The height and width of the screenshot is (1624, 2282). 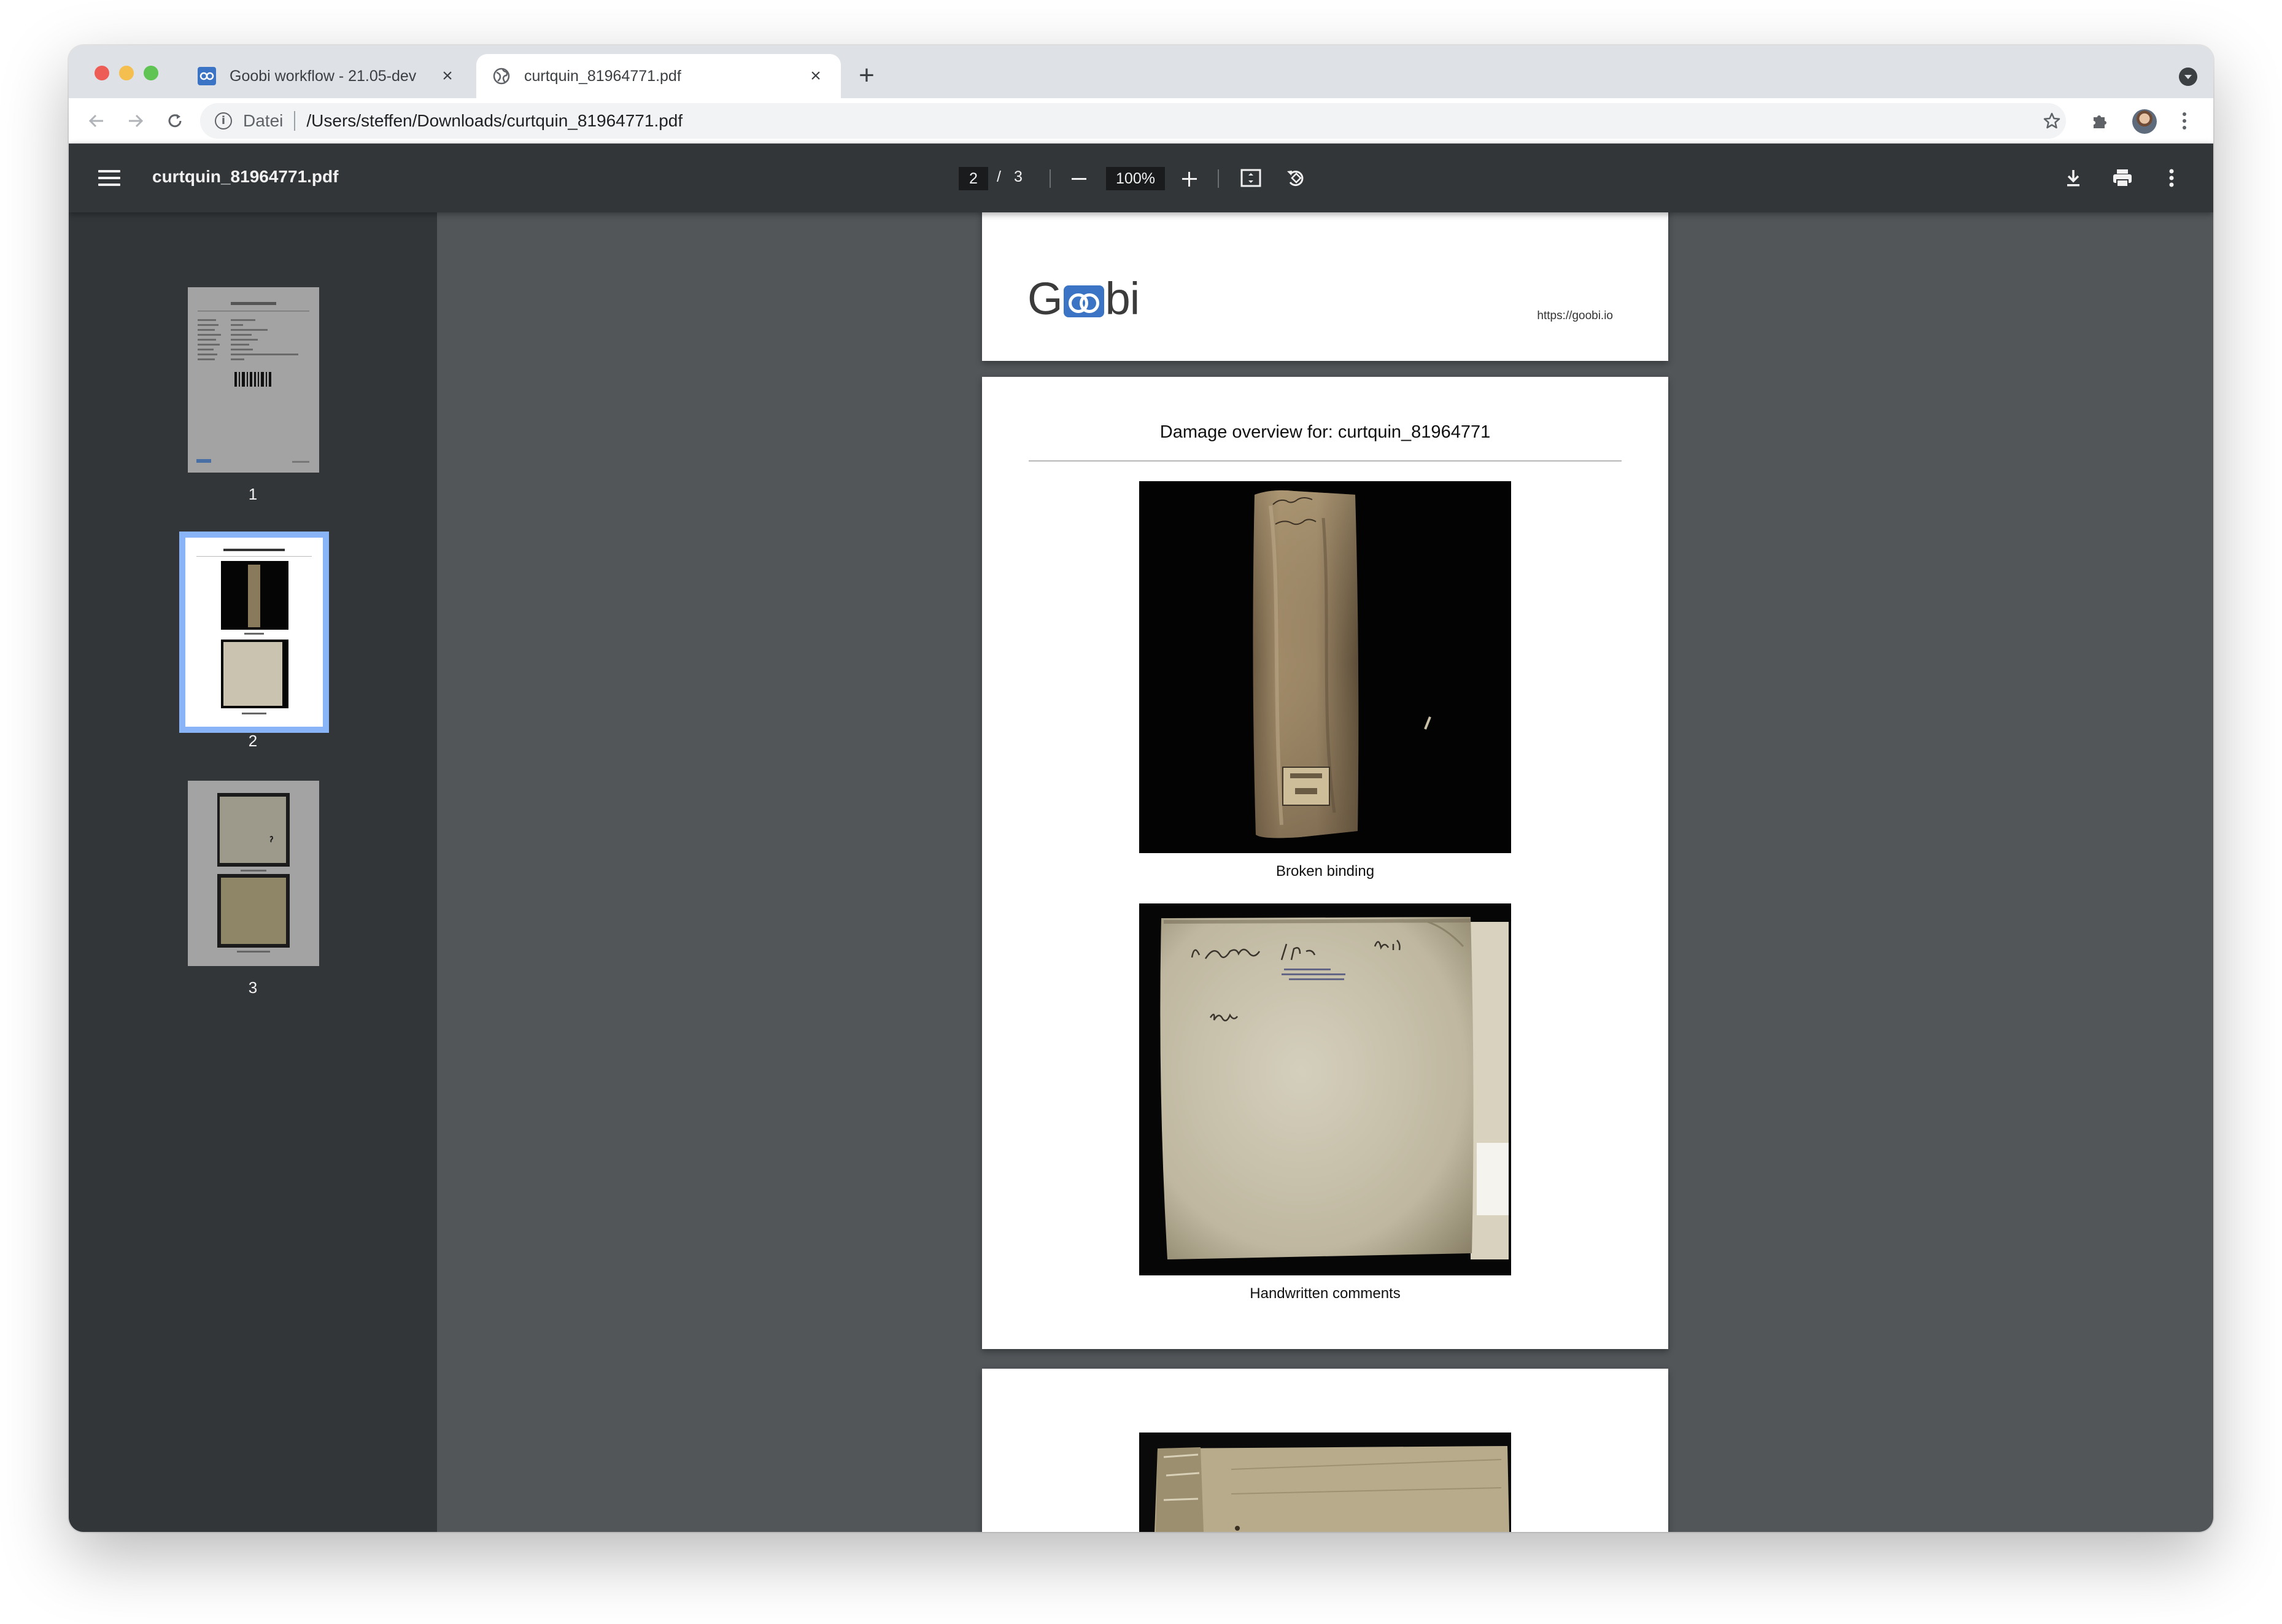 I want to click on thumbnail-number: 1, so click(x=253, y=494).